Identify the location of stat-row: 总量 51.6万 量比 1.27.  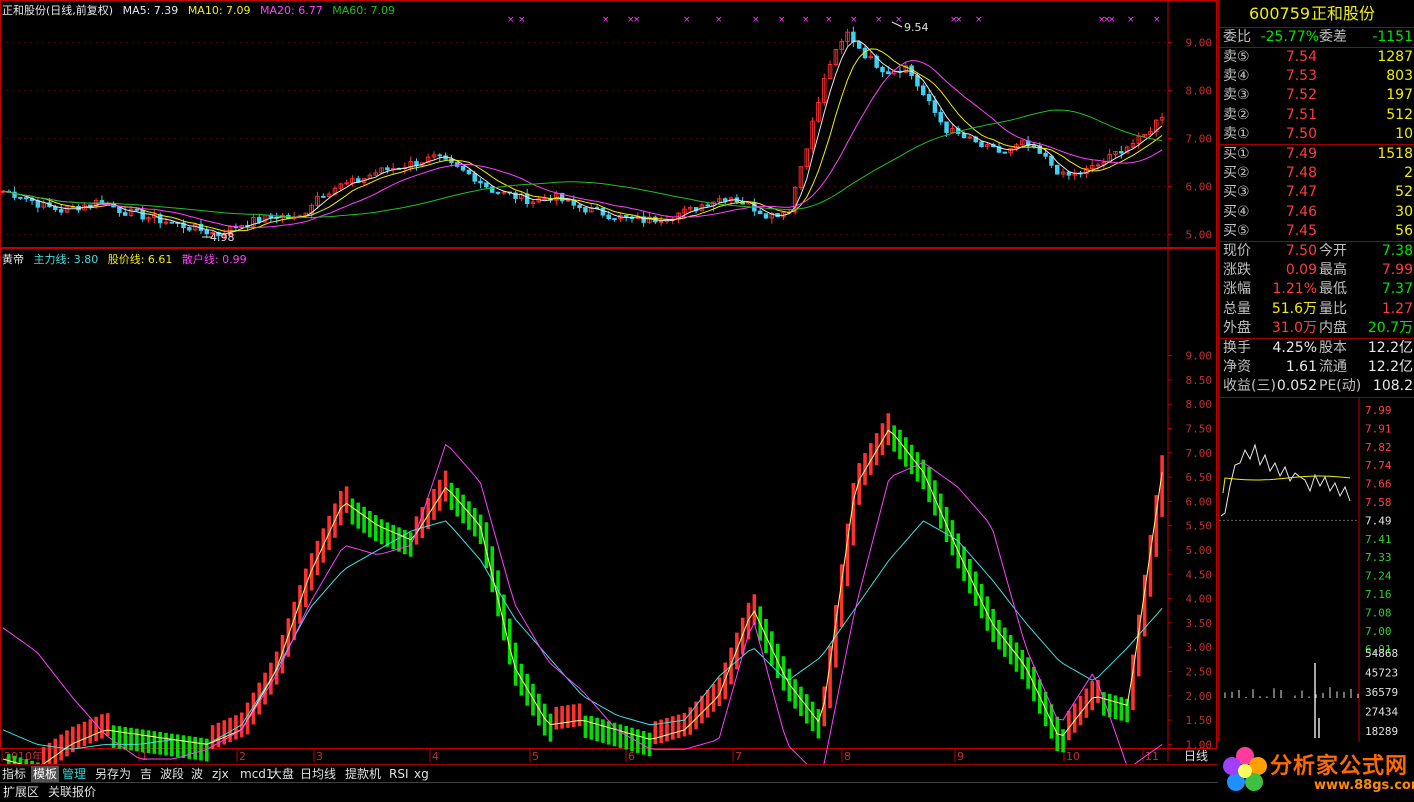
(1318, 308).